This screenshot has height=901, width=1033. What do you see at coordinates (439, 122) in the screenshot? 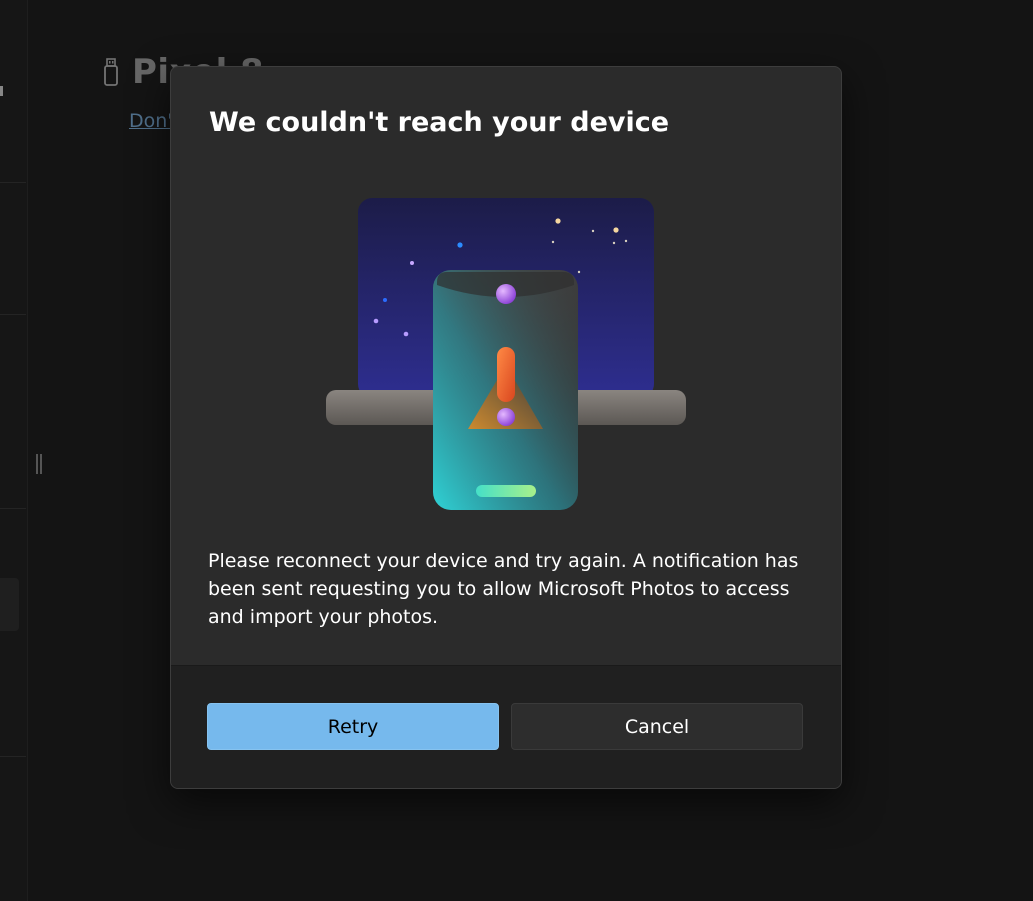
I see `dialog-title: We couldn't reach your device` at bounding box center [439, 122].